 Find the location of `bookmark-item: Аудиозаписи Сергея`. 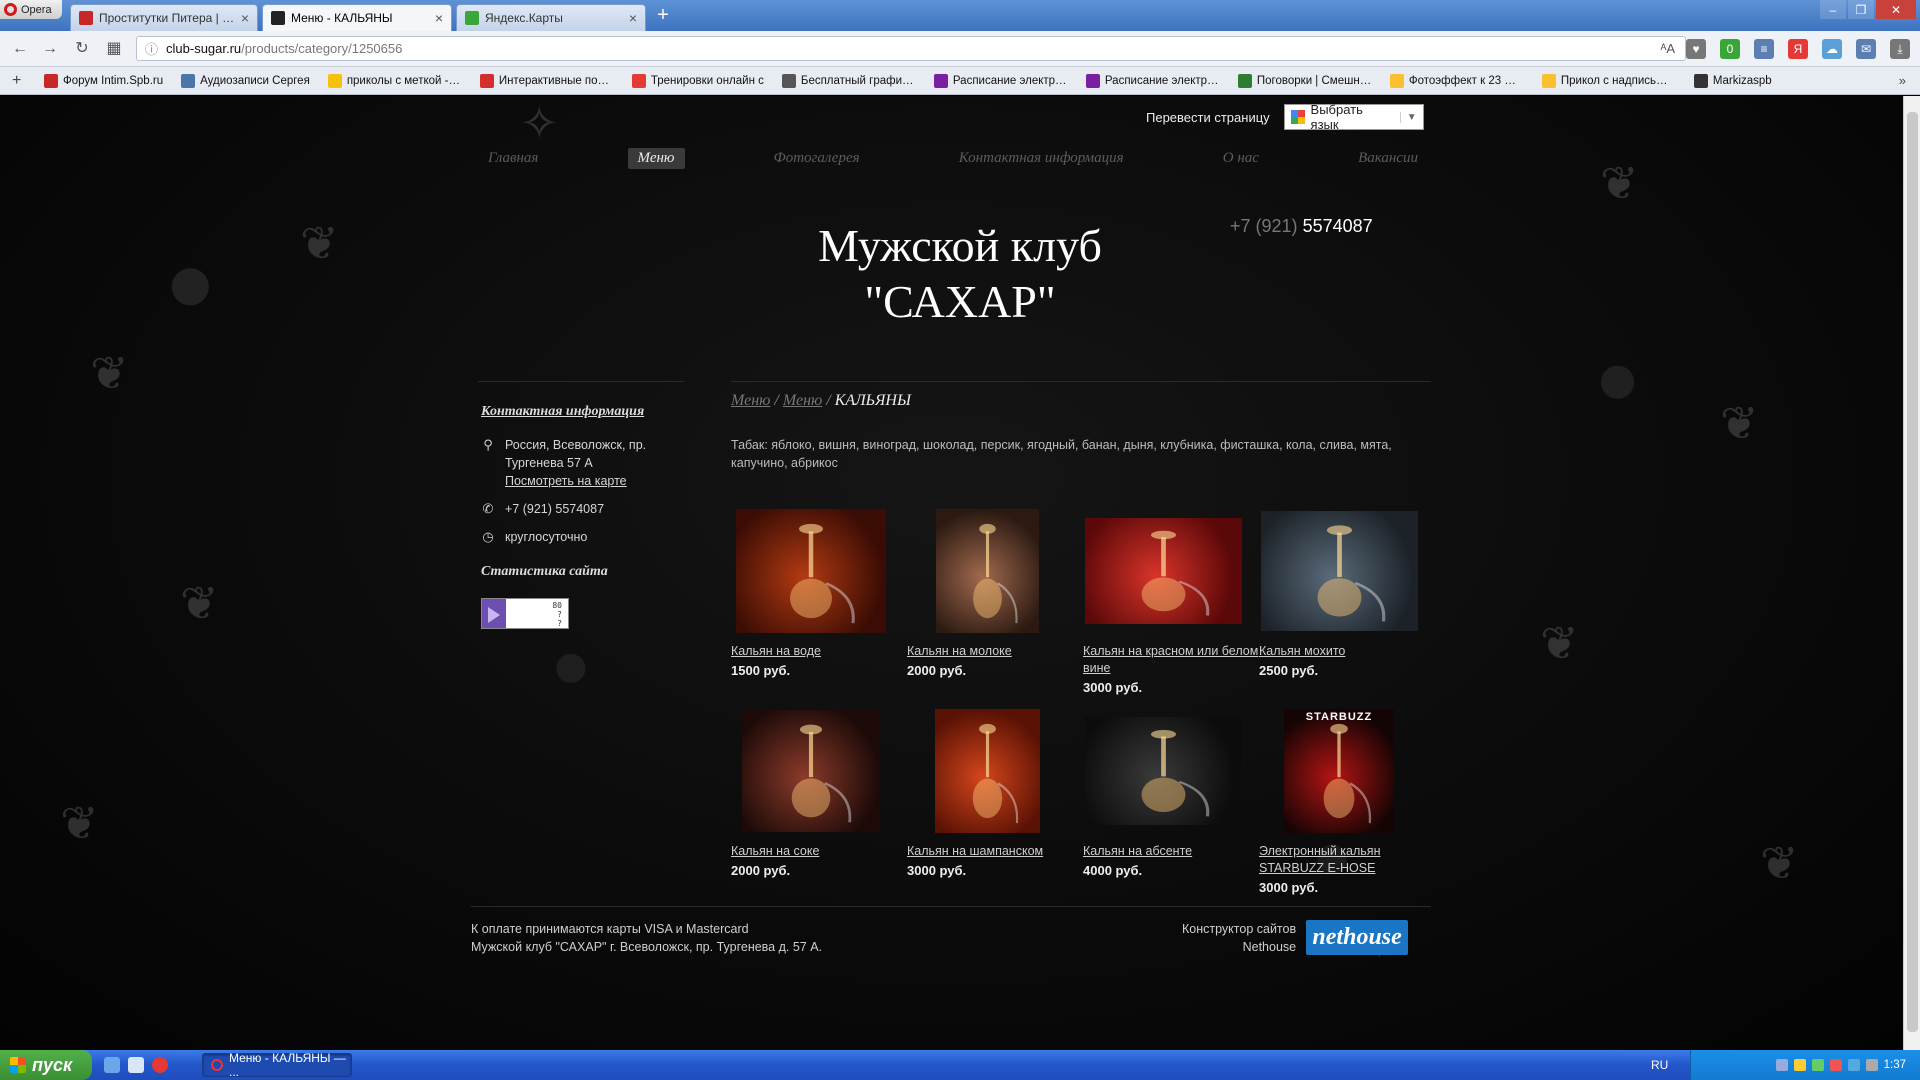

bookmark-item: Аудиозаписи Сергея is located at coordinates (245, 80).